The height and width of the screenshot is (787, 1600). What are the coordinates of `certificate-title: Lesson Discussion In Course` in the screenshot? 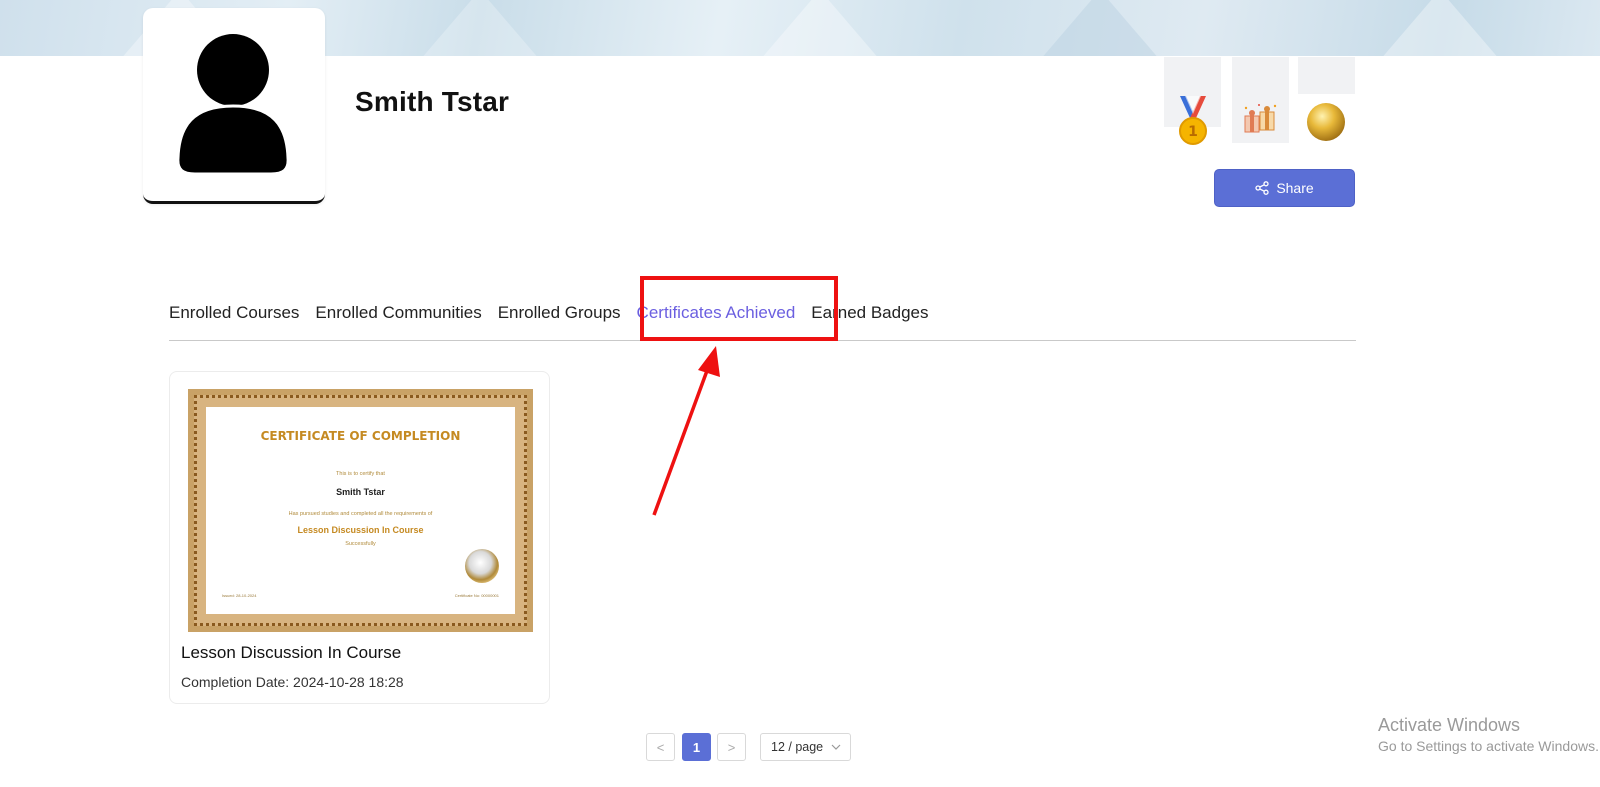 It's located at (291, 653).